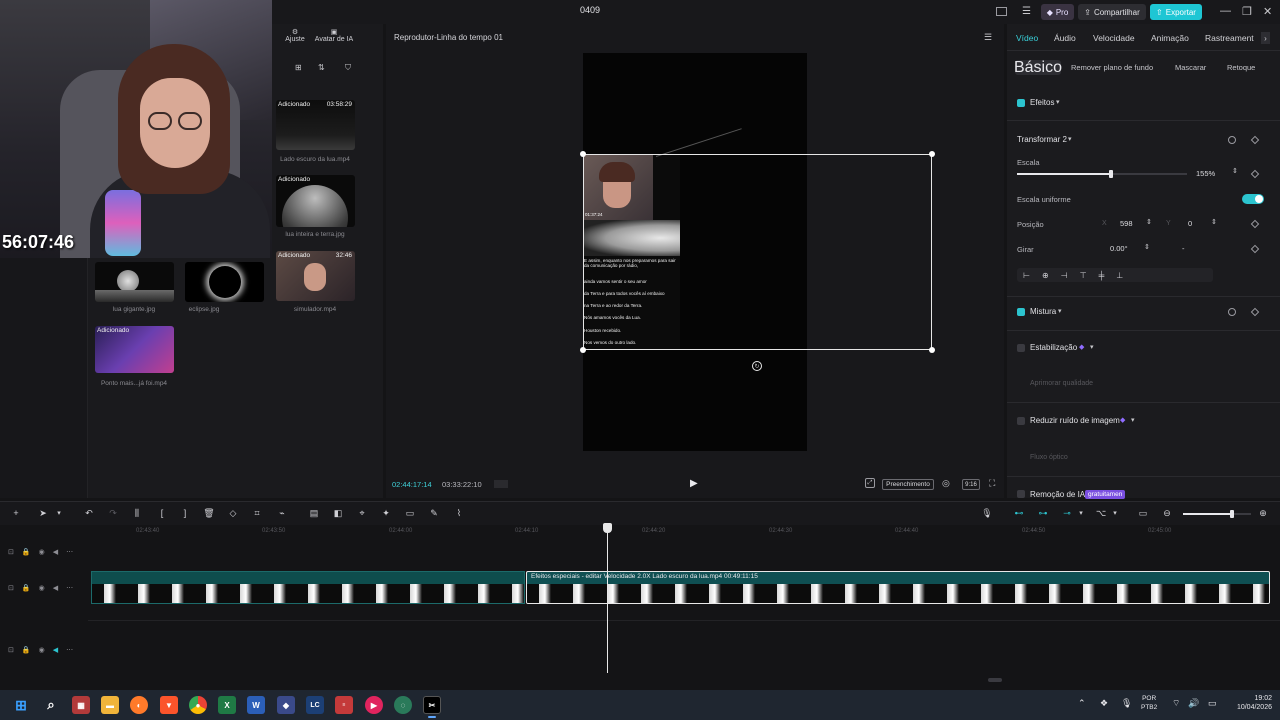 The image size is (1280, 720). I want to click on subtab-retouch: Retoque, so click(1241, 67).